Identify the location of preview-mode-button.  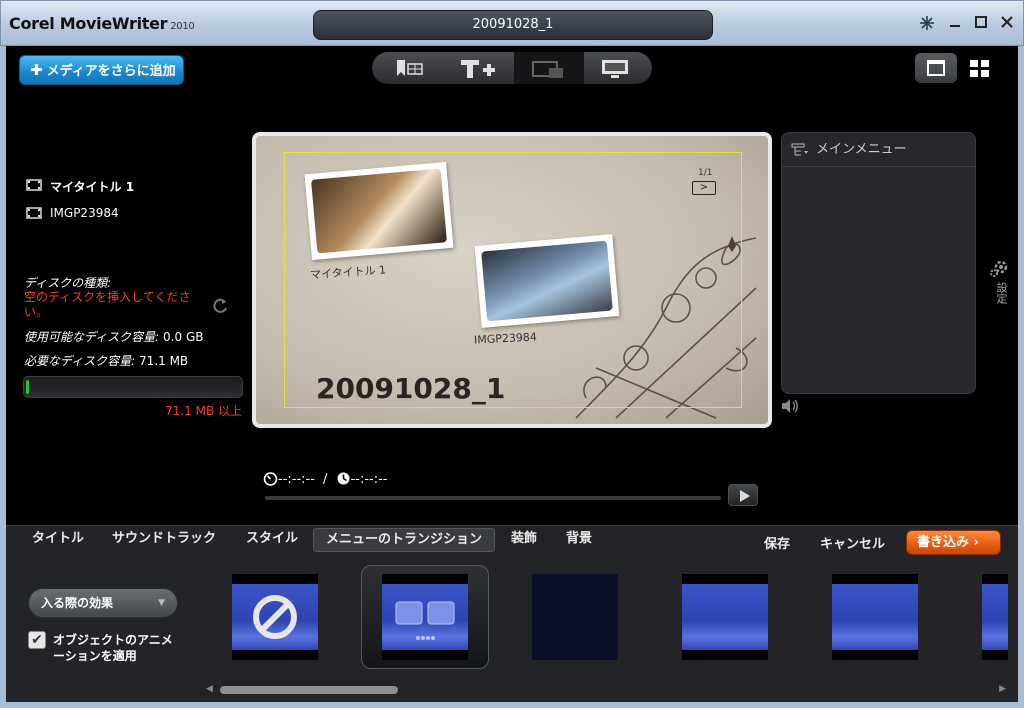
(615, 68).